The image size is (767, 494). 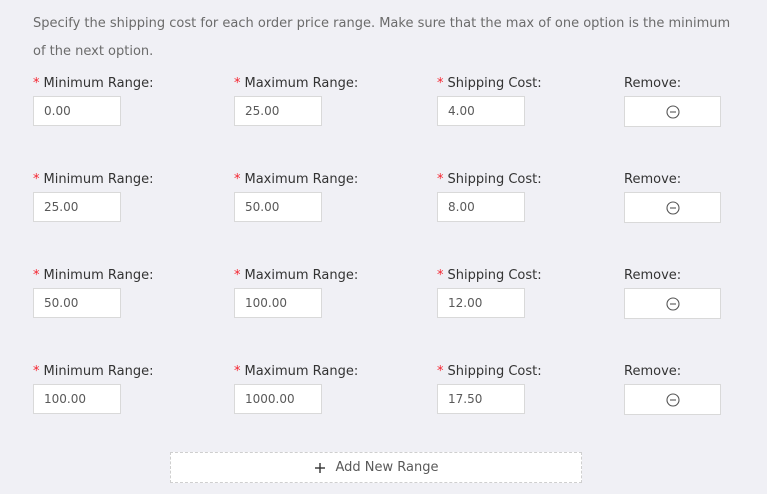 I want to click on plus-icon, so click(x=319, y=467).